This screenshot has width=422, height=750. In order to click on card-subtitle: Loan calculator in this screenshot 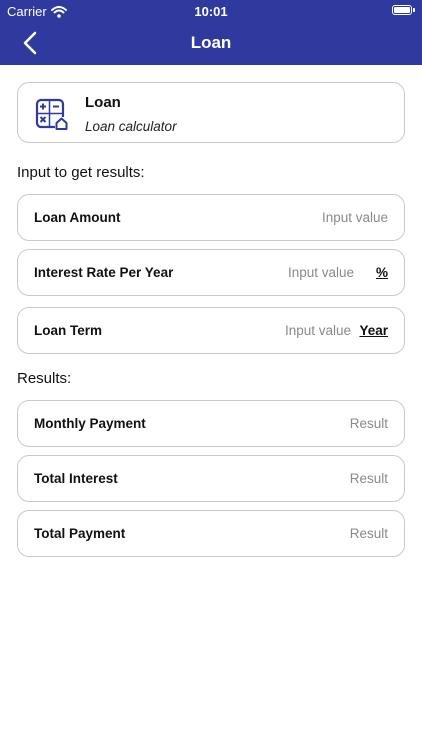, I will do `click(131, 126)`.